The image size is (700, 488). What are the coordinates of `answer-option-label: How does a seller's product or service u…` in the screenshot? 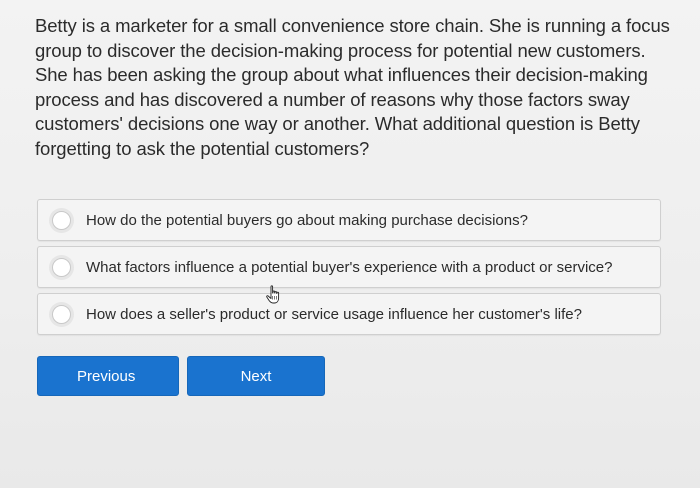 It's located at (334, 314).